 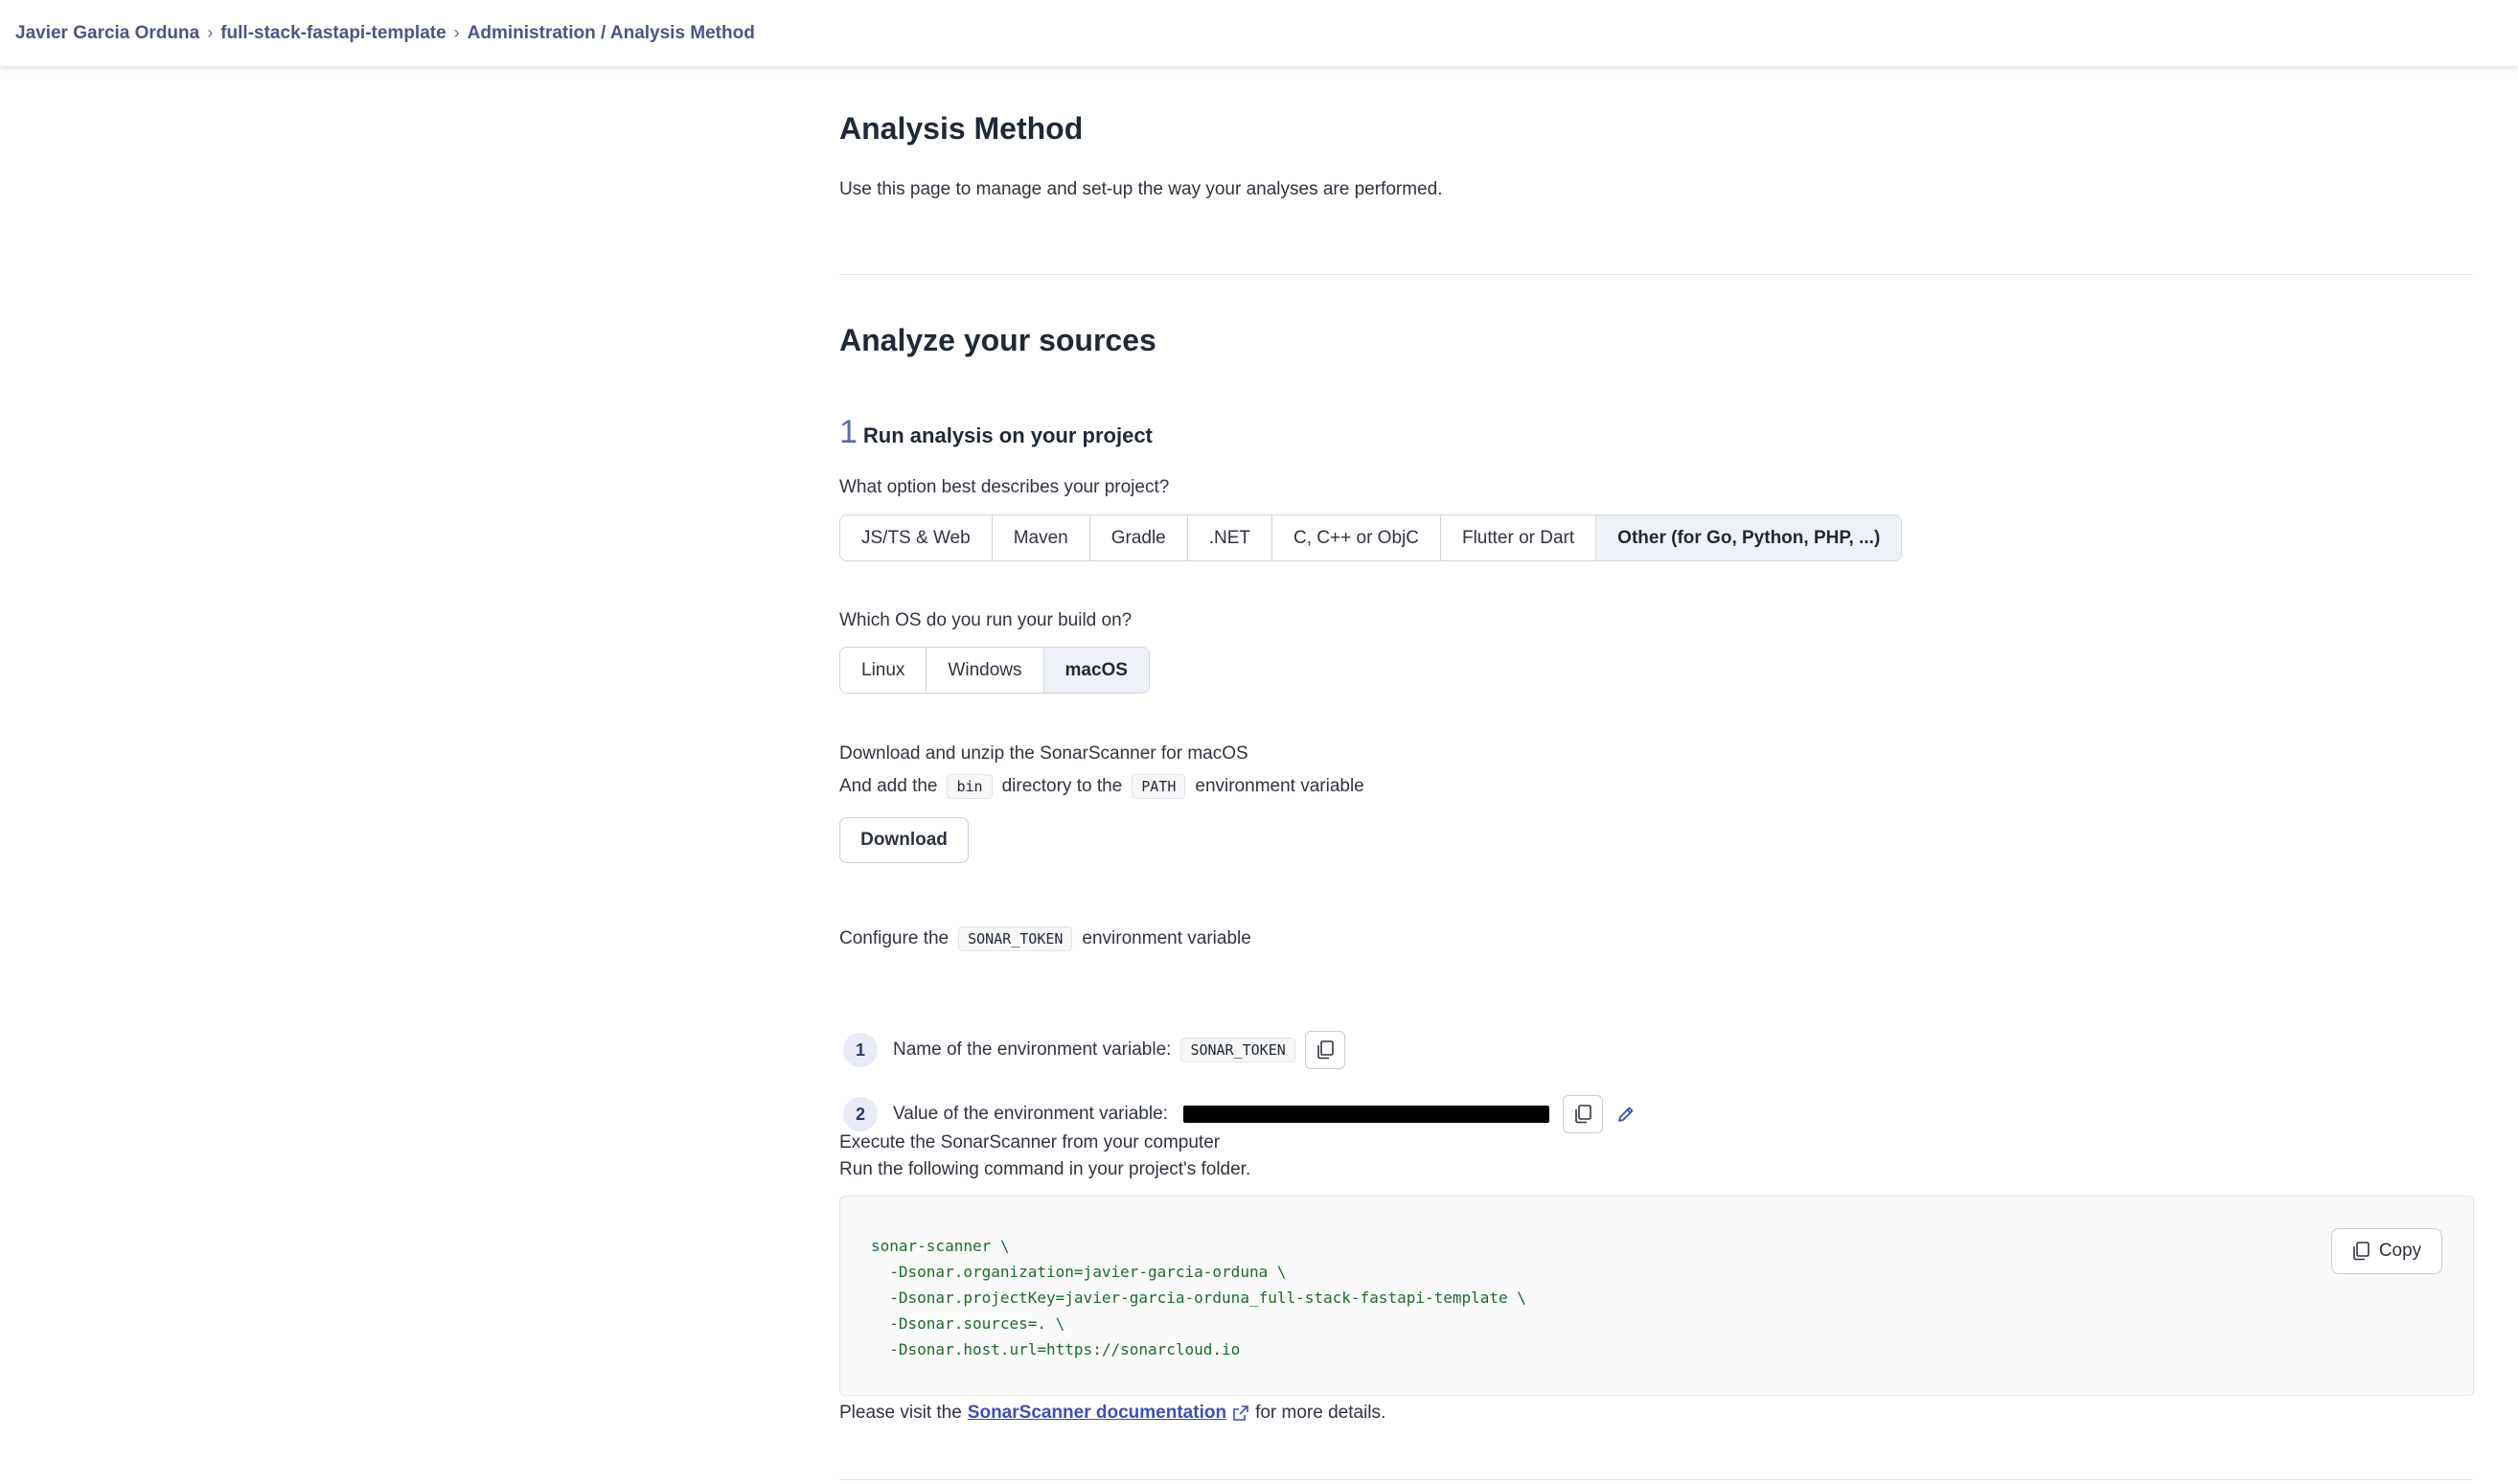 I want to click on project-option-jsts: JS/TS & Web, so click(x=917, y=537).